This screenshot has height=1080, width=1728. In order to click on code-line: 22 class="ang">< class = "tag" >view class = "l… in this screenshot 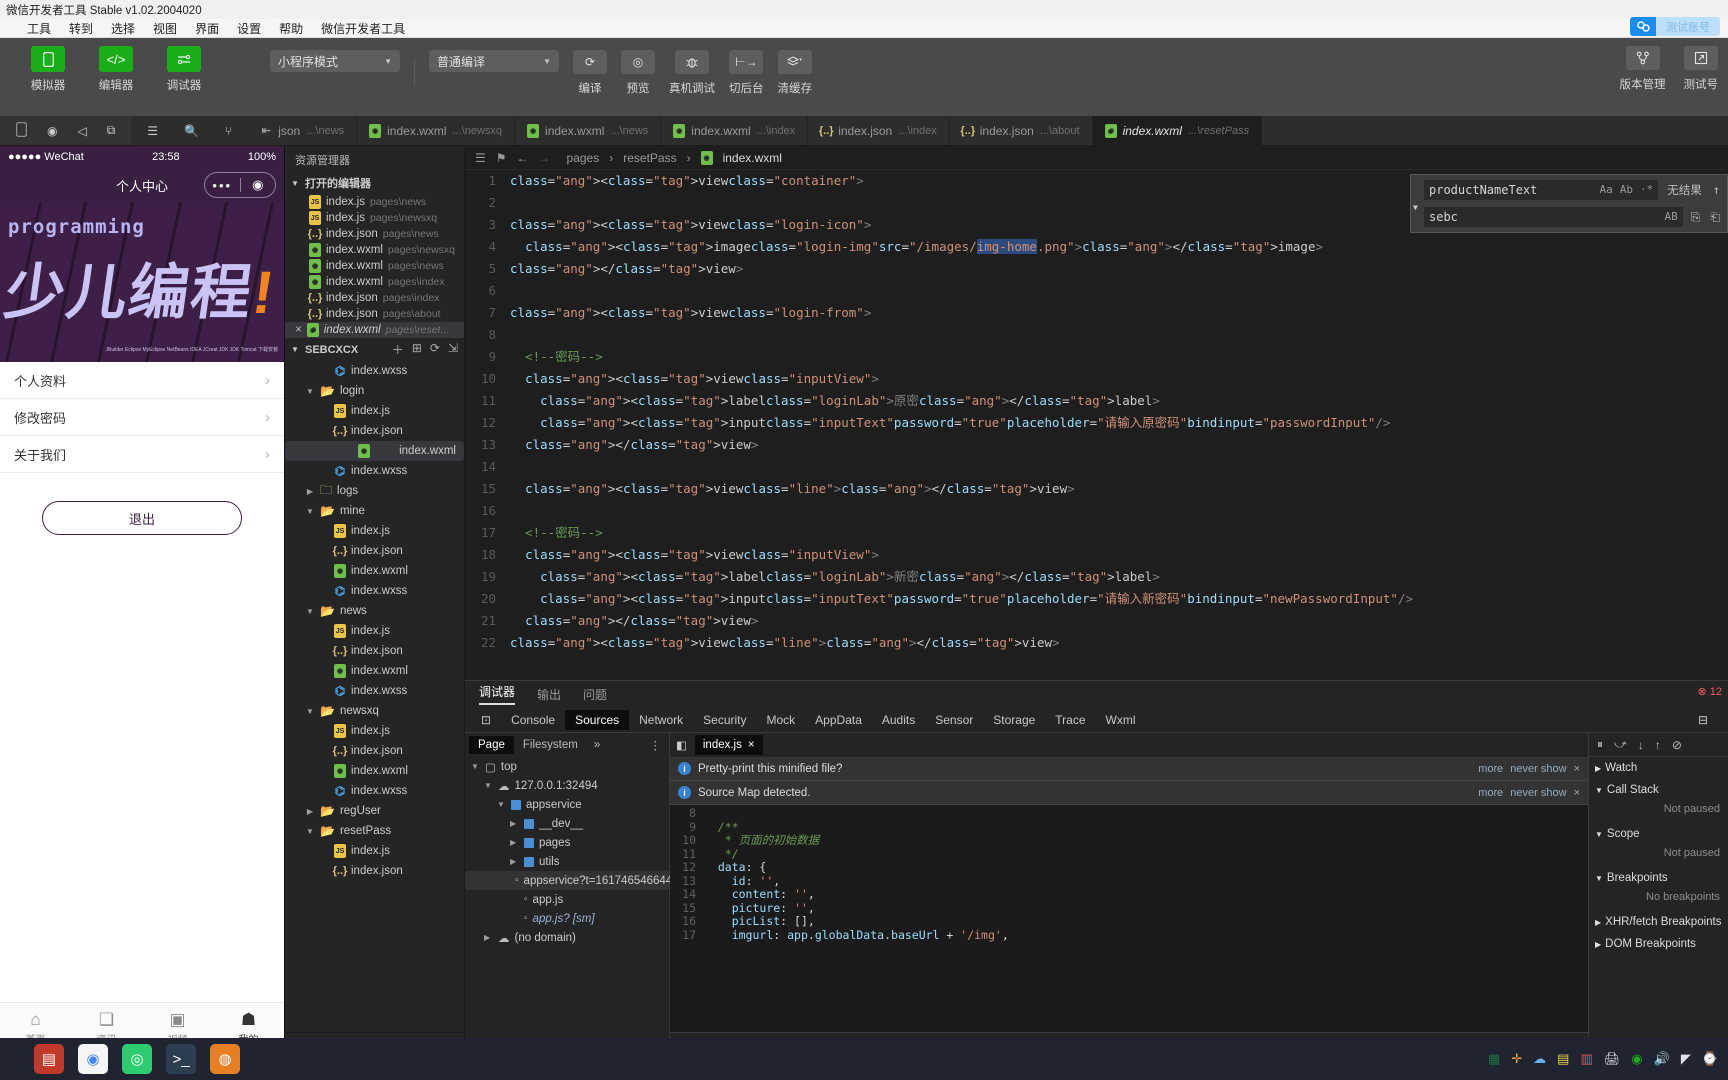, I will do `click(1096, 643)`.